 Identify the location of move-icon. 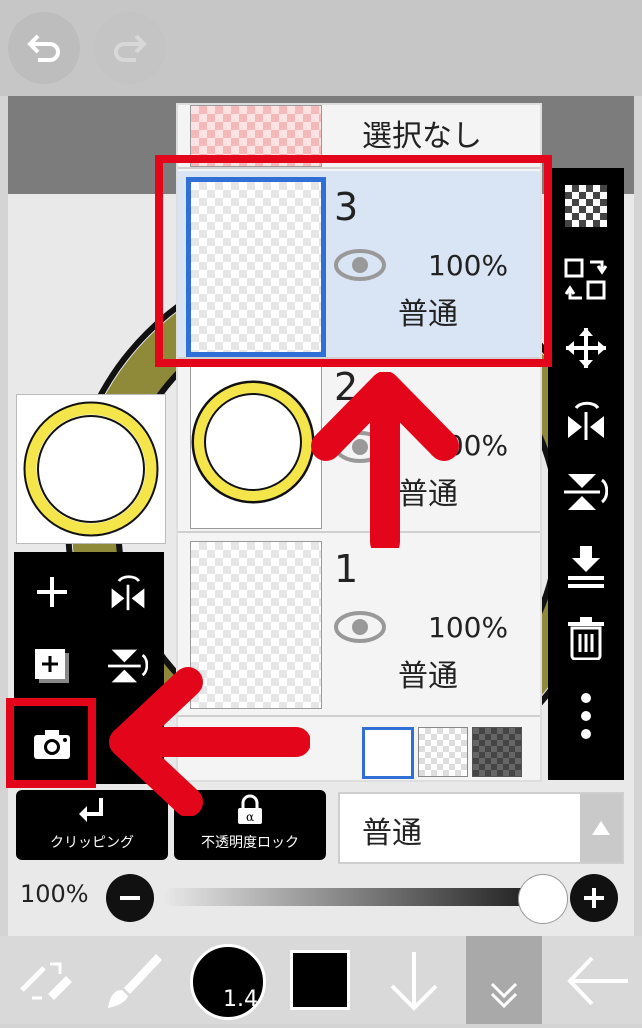
(586, 348).